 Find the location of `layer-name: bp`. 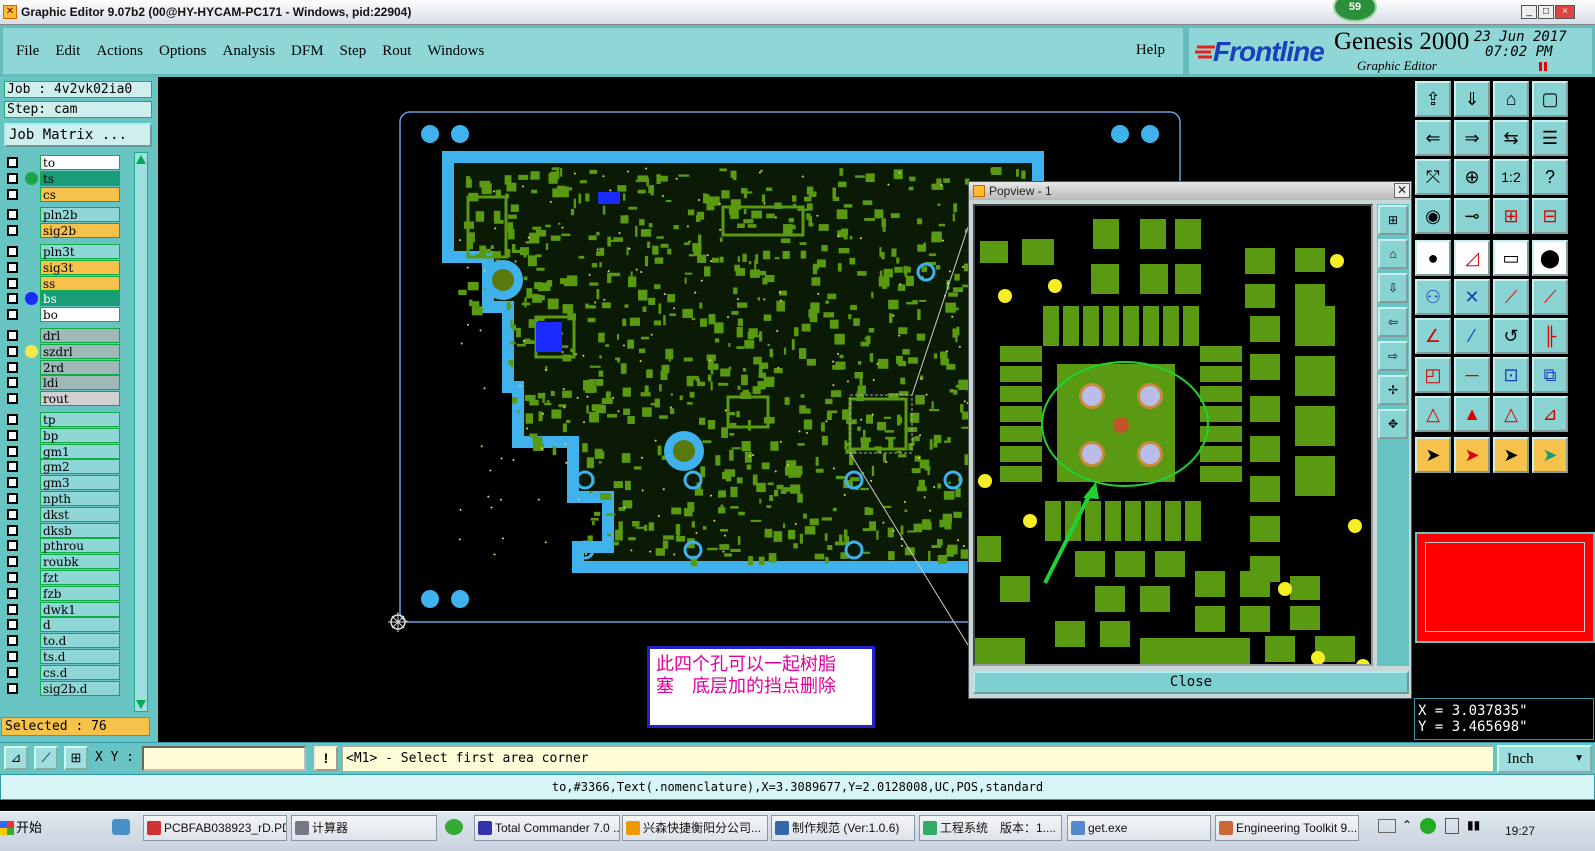

layer-name: bp is located at coordinates (80, 435).